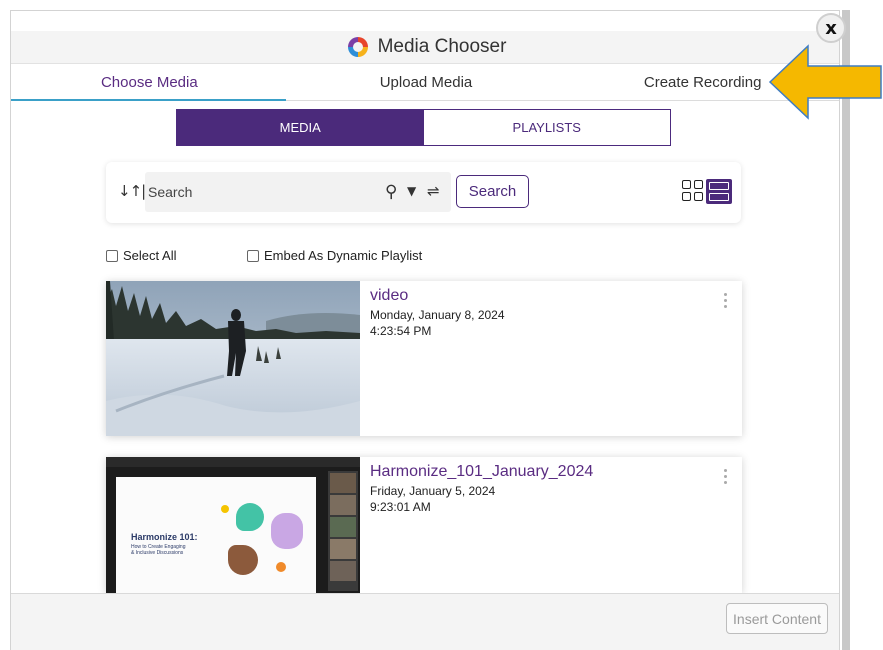 The height and width of the screenshot is (650, 883). I want to click on insert-content-button: Insert Content, so click(777, 618).